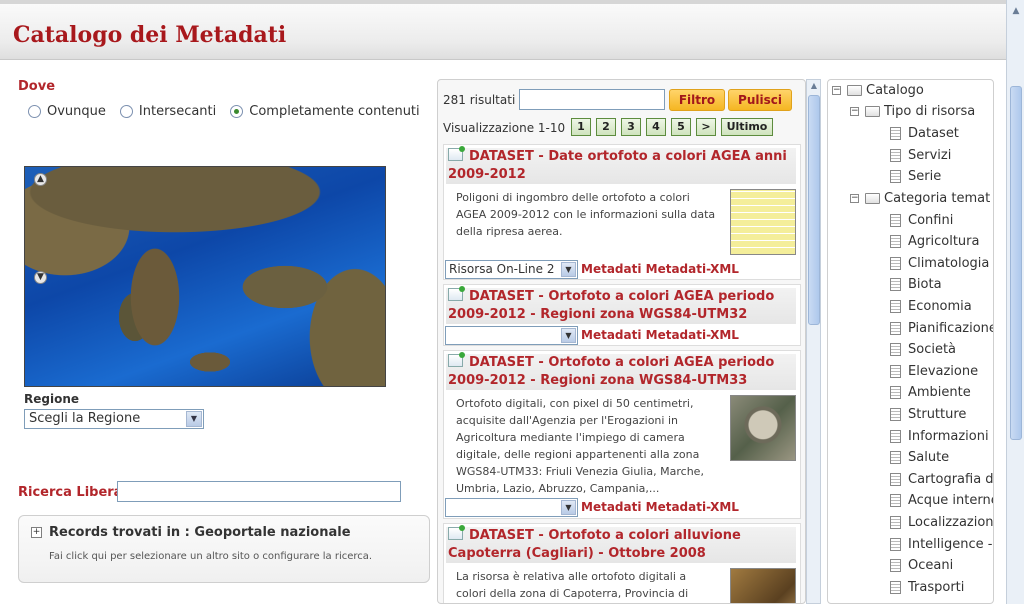 The height and width of the screenshot is (604, 1024). Describe the element at coordinates (941, 263) in the screenshot. I see `tree-item: Climatologia -` at that location.